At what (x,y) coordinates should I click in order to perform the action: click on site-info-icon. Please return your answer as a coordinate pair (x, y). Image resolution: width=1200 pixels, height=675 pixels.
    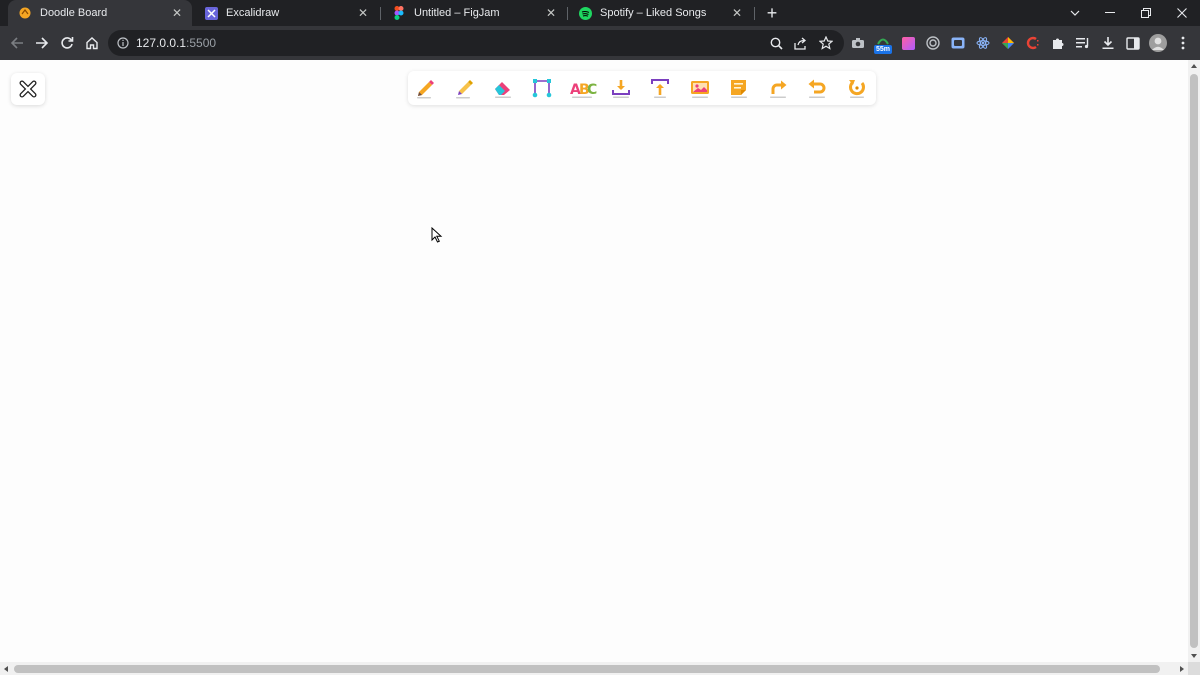
    Looking at the image, I should click on (123, 45).